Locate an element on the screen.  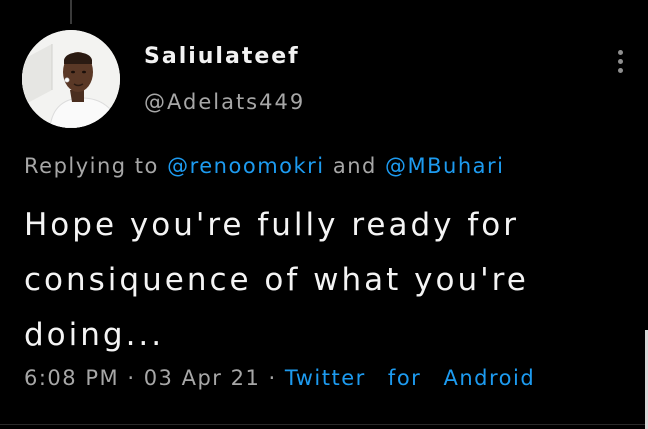
author-display-name: Saliulateef is located at coordinates (222, 56).